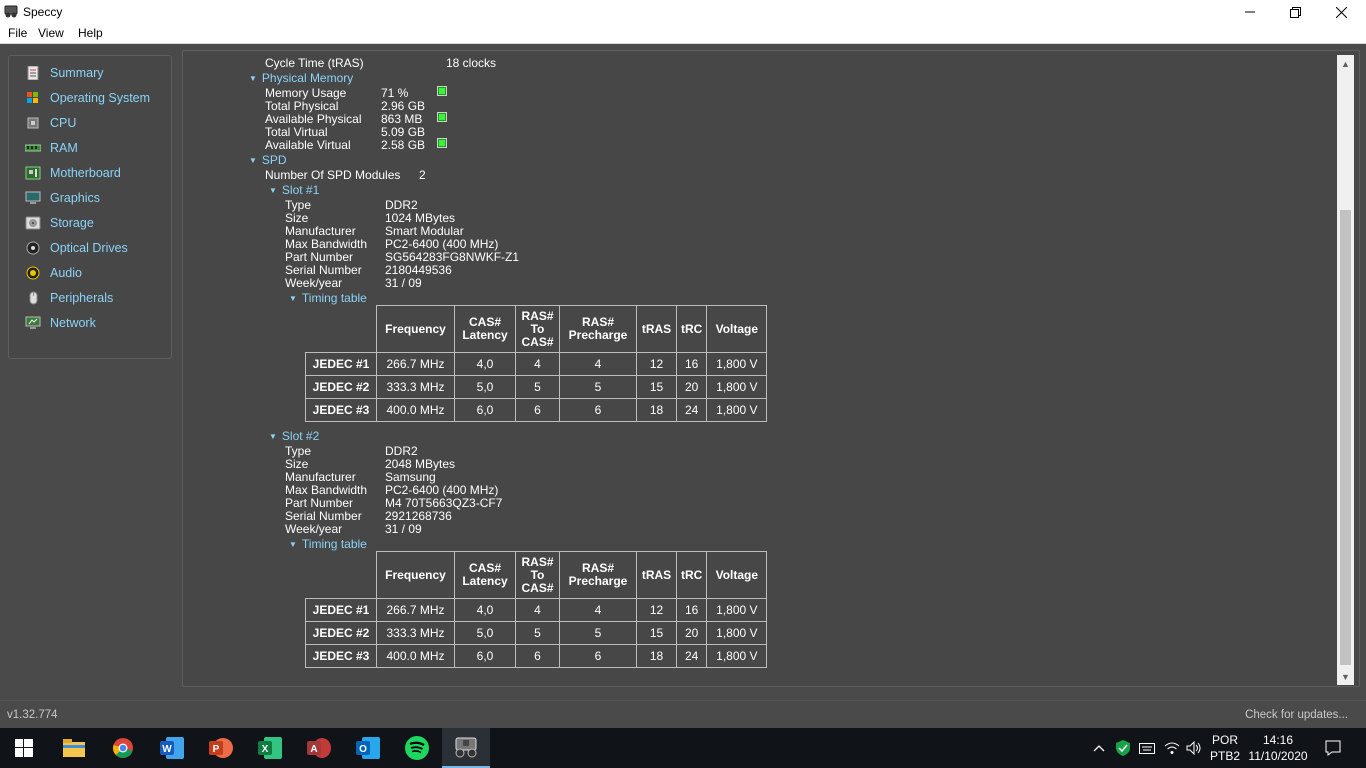  I want to click on slot-1-bandwidth-label: Max Bandwidth, so click(326, 244).